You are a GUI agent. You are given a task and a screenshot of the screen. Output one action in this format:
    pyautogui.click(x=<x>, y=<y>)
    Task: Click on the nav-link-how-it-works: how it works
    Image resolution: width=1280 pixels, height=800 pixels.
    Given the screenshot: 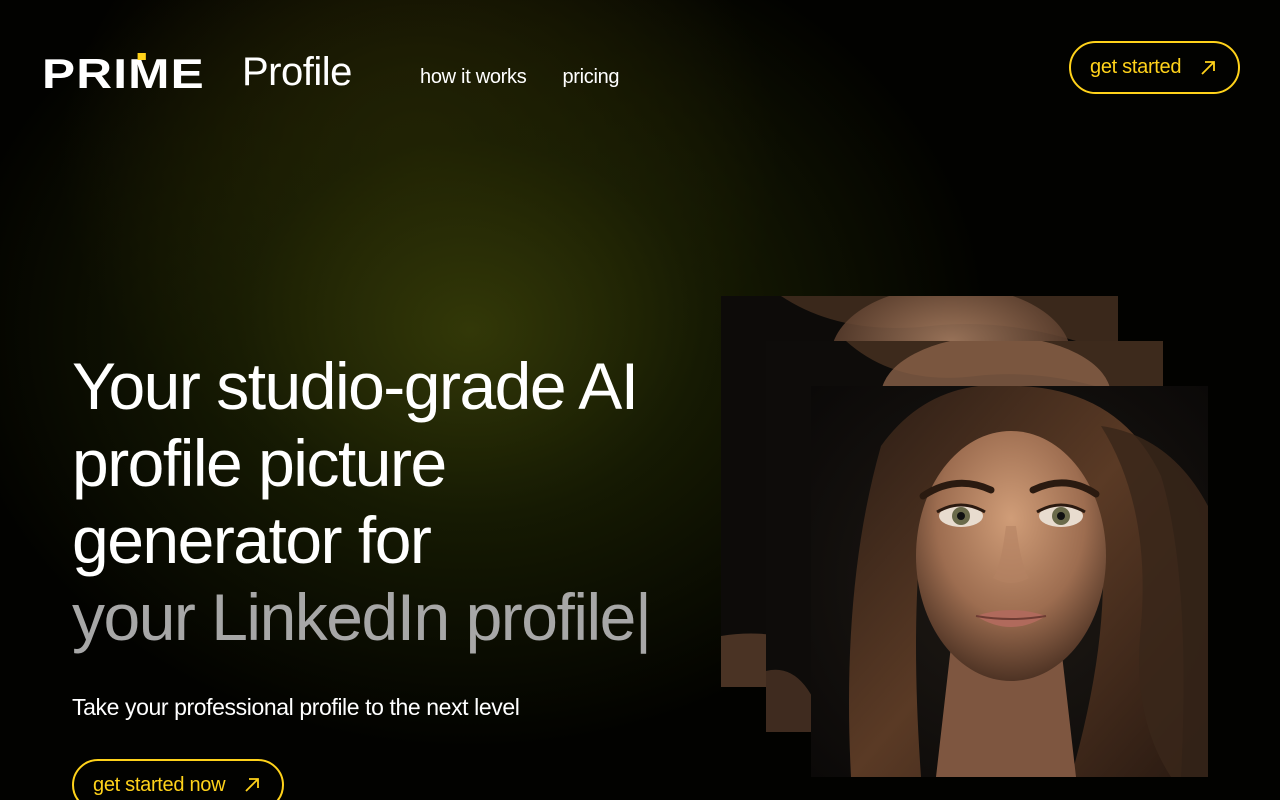 What is the action you would take?
    pyautogui.click(x=473, y=77)
    